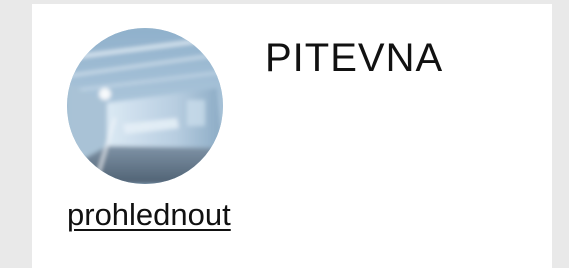 This screenshot has height=268, width=569. What do you see at coordinates (354, 58) in the screenshot?
I see `page-title: PITEVNA` at bounding box center [354, 58].